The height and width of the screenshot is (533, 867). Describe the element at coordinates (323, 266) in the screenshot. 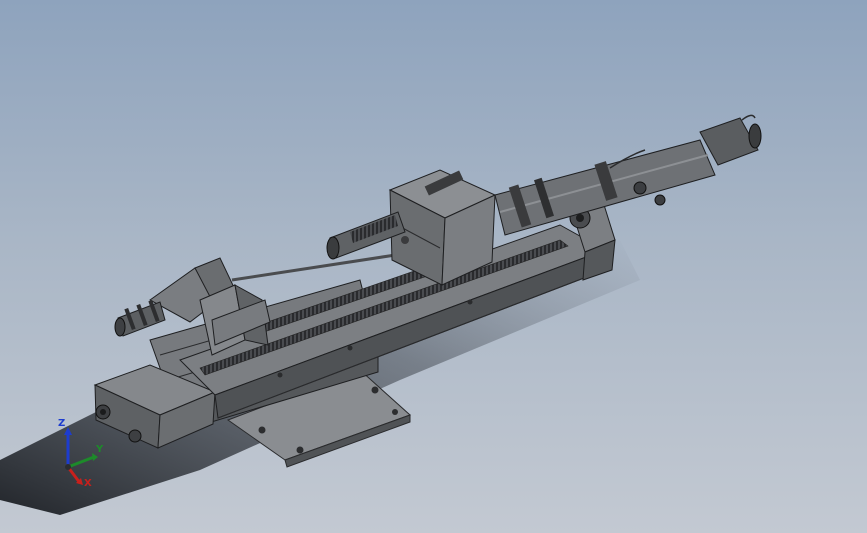

I see `guide-rod` at that location.